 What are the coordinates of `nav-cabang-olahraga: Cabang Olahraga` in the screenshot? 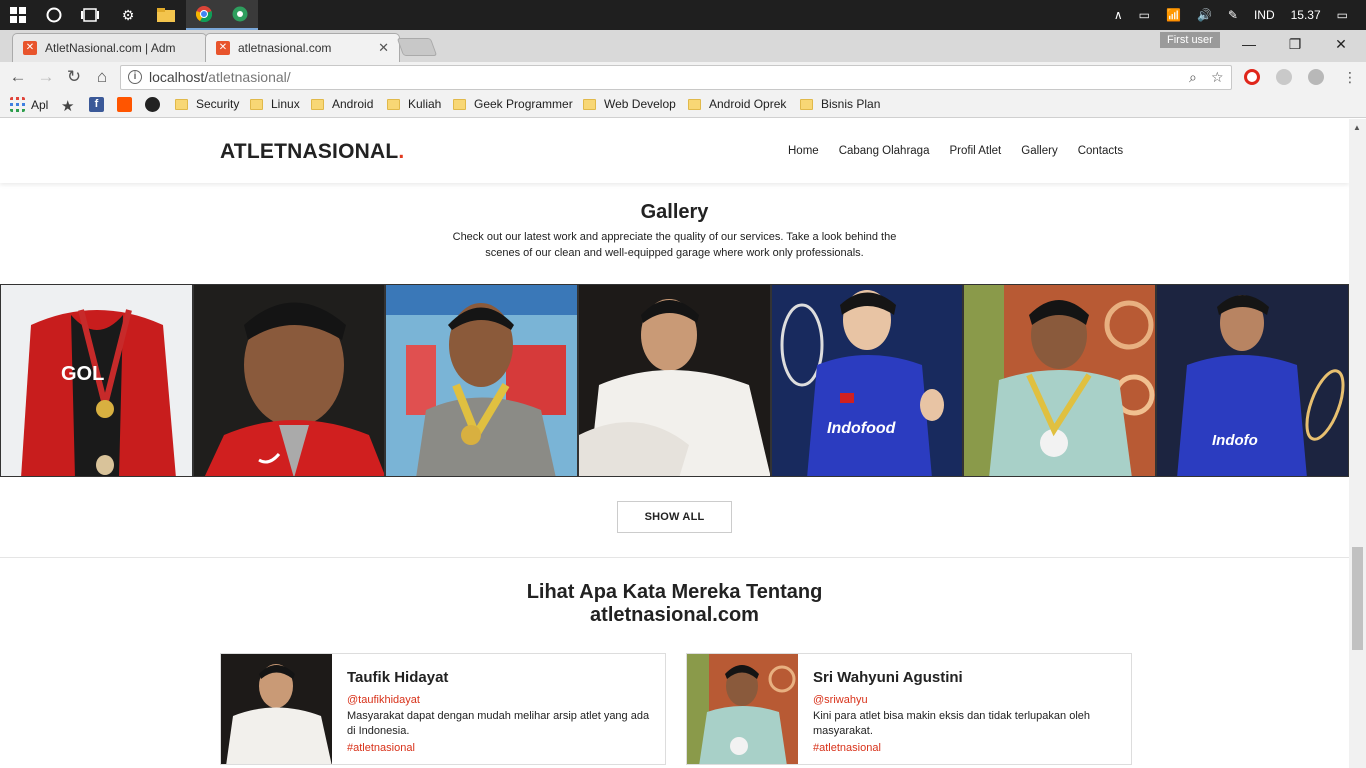 It's located at (884, 151).